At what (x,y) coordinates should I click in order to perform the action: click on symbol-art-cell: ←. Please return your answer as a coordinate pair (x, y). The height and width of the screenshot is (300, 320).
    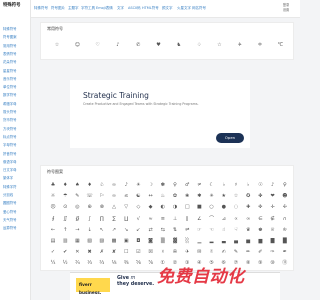
    Looking at the image, I should click on (53, 230).